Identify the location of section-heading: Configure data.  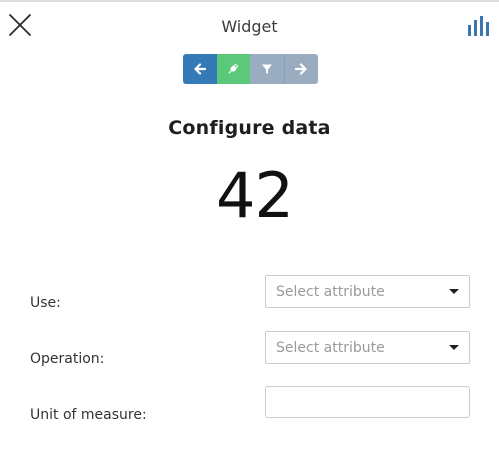
(249, 128).